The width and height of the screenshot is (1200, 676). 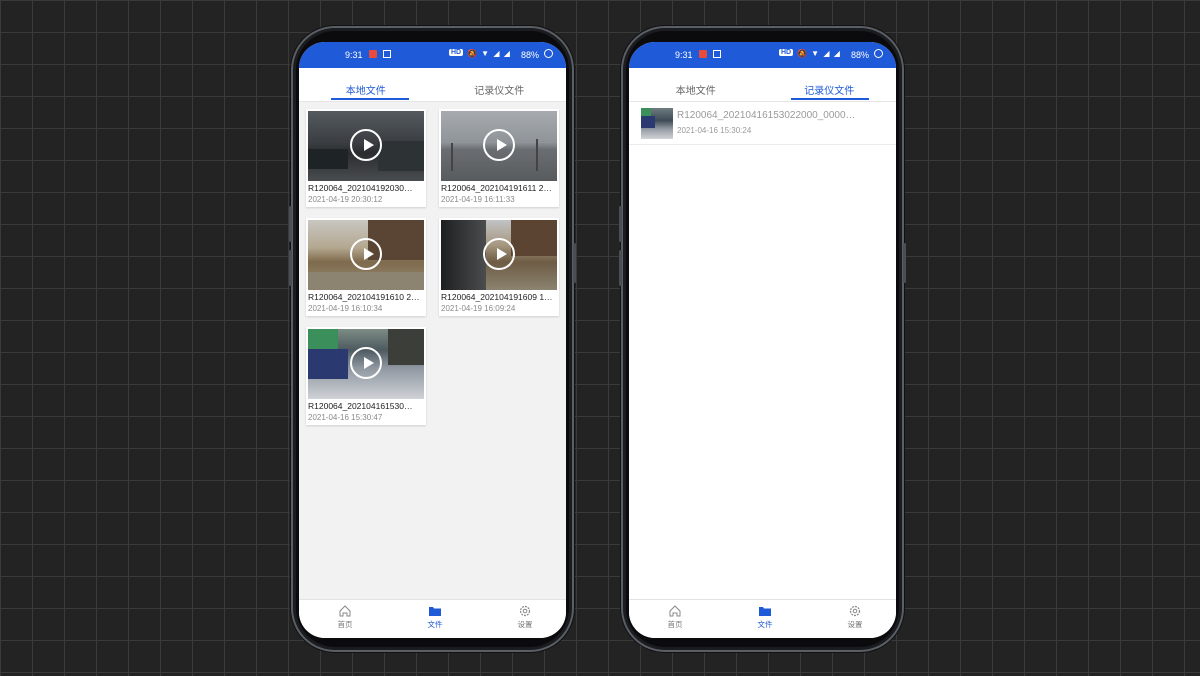 I want to click on file-date: 2021-04-16 15:30:24, so click(x=714, y=130).